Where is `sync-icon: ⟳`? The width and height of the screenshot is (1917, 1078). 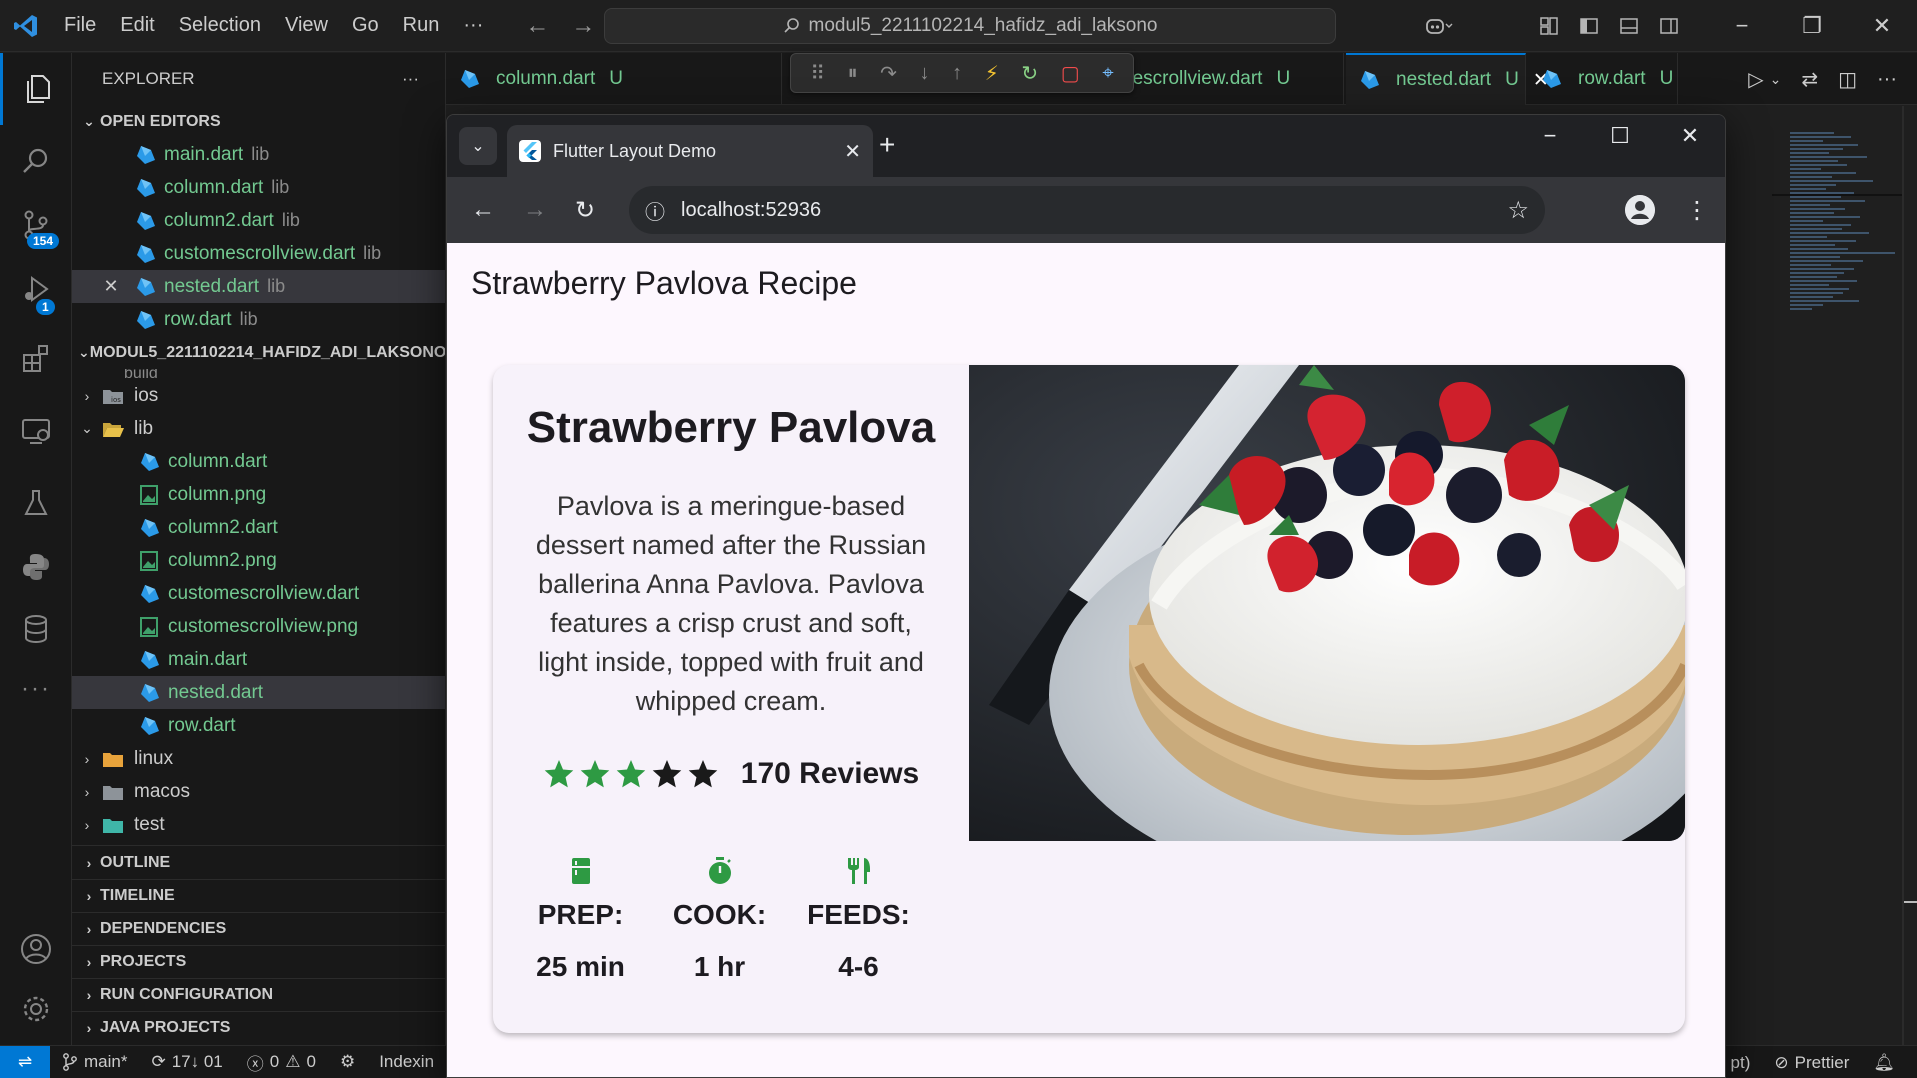
sync-icon: ⟳ is located at coordinates (158, 1061).